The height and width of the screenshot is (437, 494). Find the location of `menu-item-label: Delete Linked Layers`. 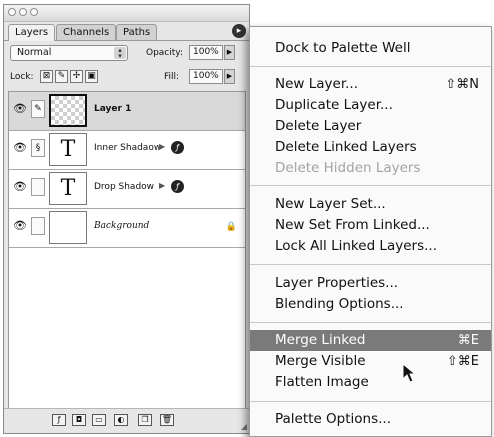

menu-item-label: Delete Linked Layers is located at coordinates (346, 147).